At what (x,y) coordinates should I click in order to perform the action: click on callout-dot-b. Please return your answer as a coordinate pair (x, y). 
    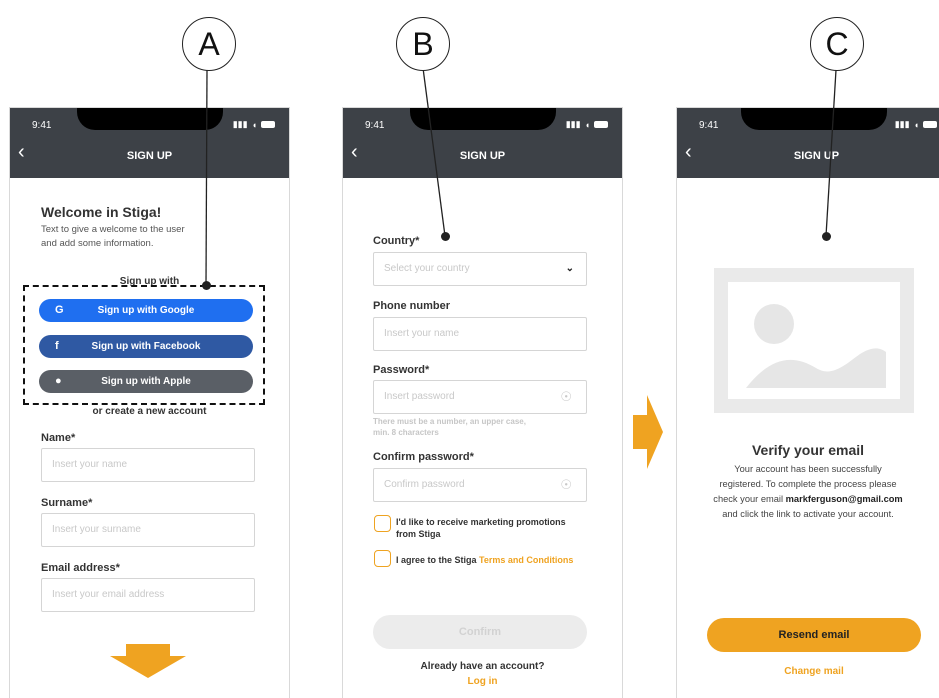
    Looking at the image, I should click on (445, 236).